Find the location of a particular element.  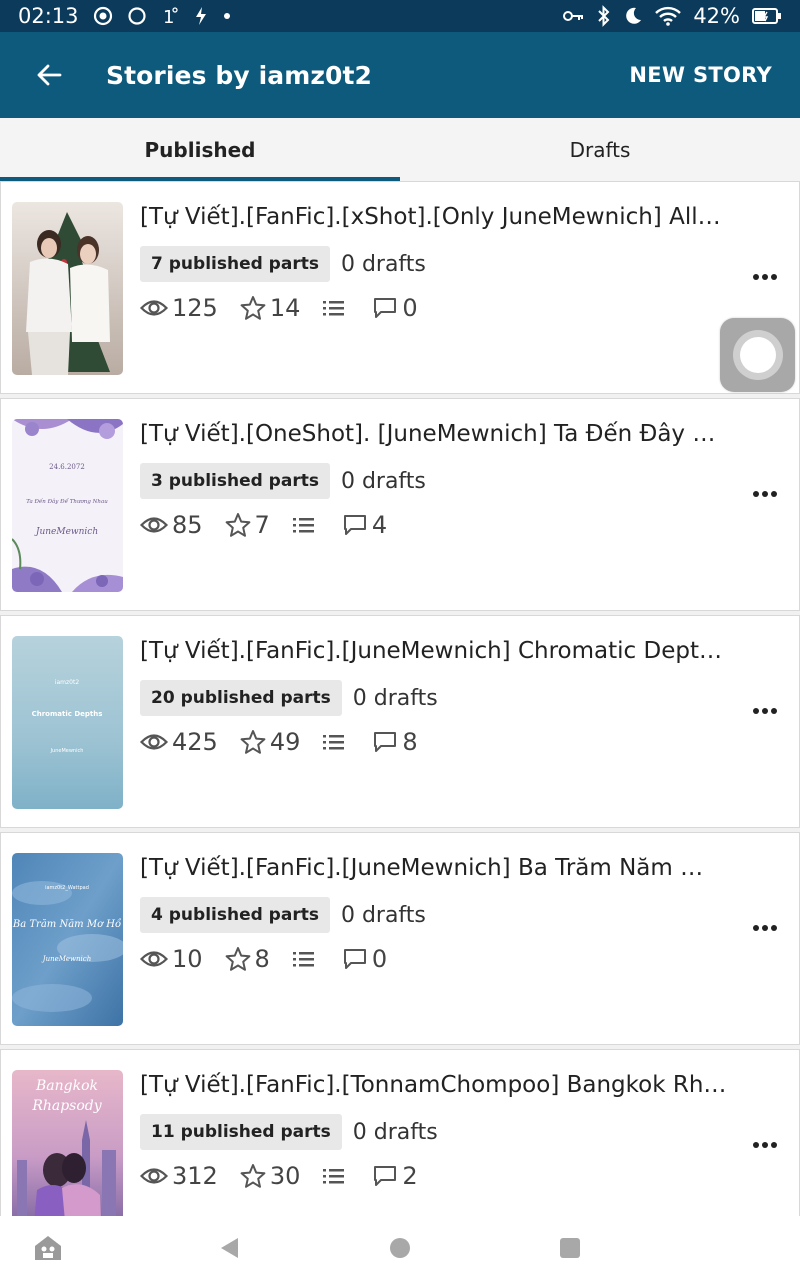

status-time: 02:13 is located at coordinates (48, 16).